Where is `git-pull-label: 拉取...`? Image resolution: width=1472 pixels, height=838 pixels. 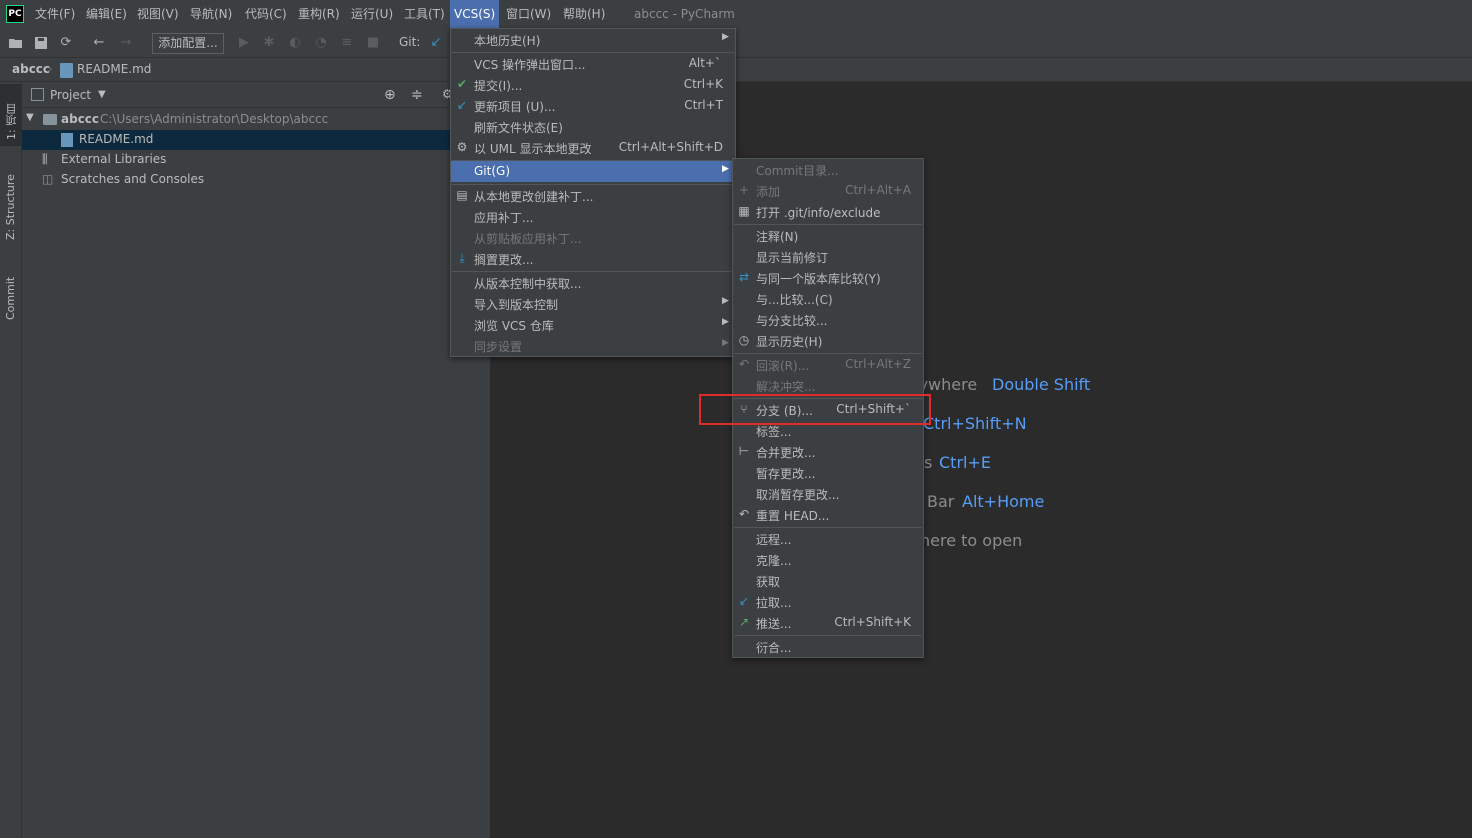 git-pull-label: 拉取... is located at coordinates (774, 603).